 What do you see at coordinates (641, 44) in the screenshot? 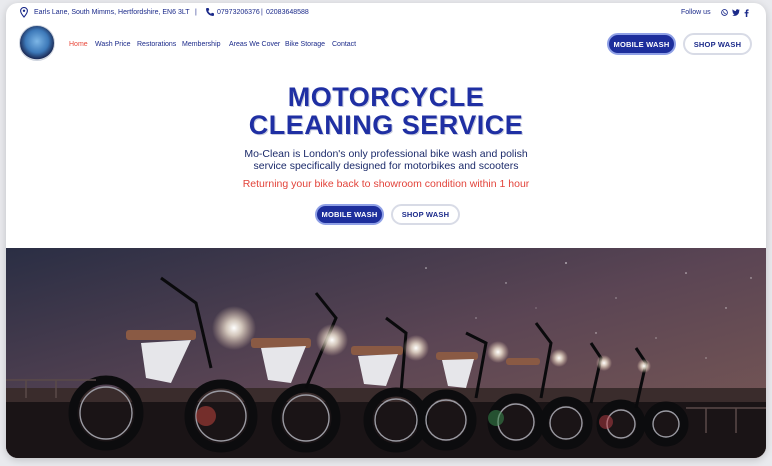
I see `nav-mobile-wash-button: MOBILE WASH` at bounding box center [641, 44].